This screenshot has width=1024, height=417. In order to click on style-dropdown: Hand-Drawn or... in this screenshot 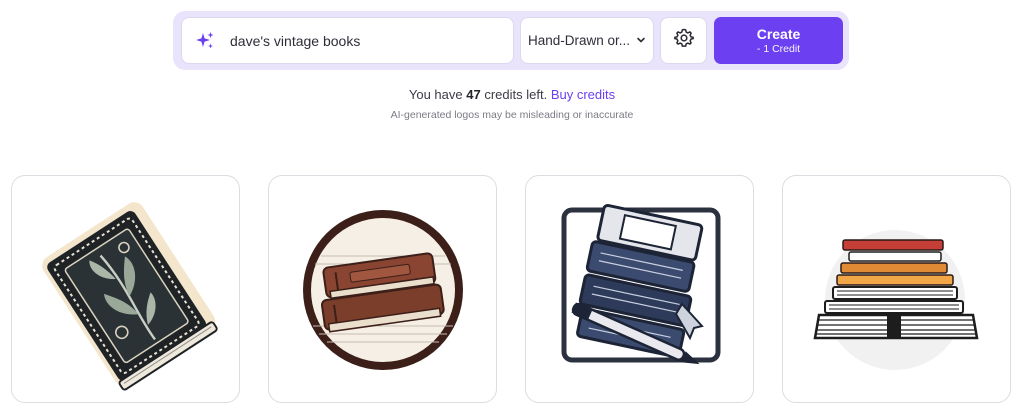, I will do `click(587, 40)`.